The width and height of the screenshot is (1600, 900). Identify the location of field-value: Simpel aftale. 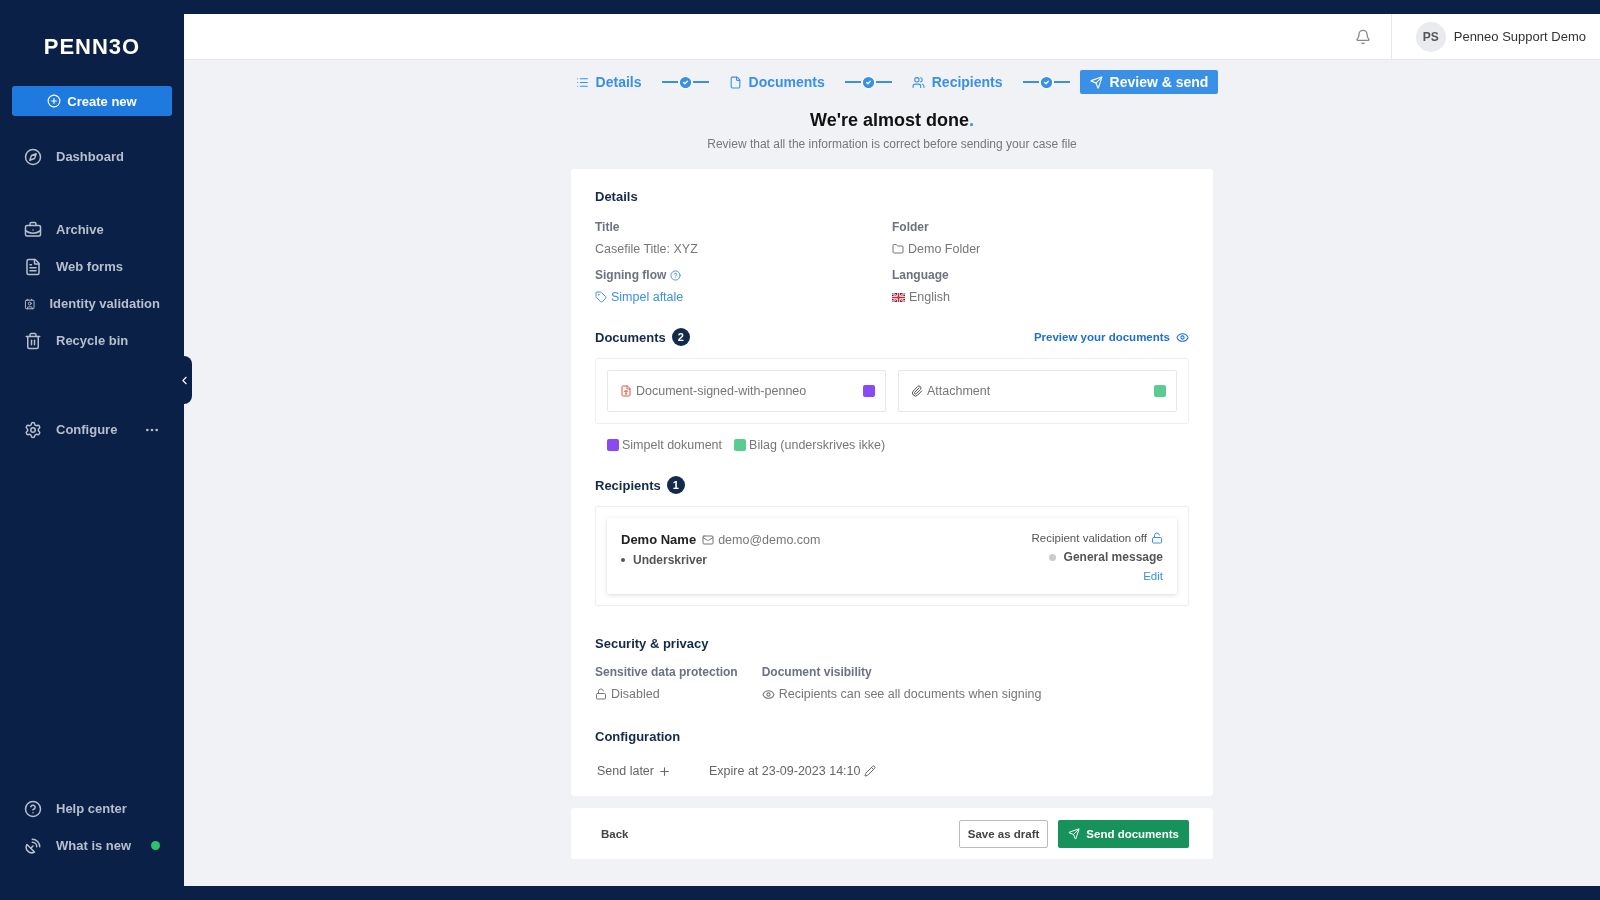
(647, 297).